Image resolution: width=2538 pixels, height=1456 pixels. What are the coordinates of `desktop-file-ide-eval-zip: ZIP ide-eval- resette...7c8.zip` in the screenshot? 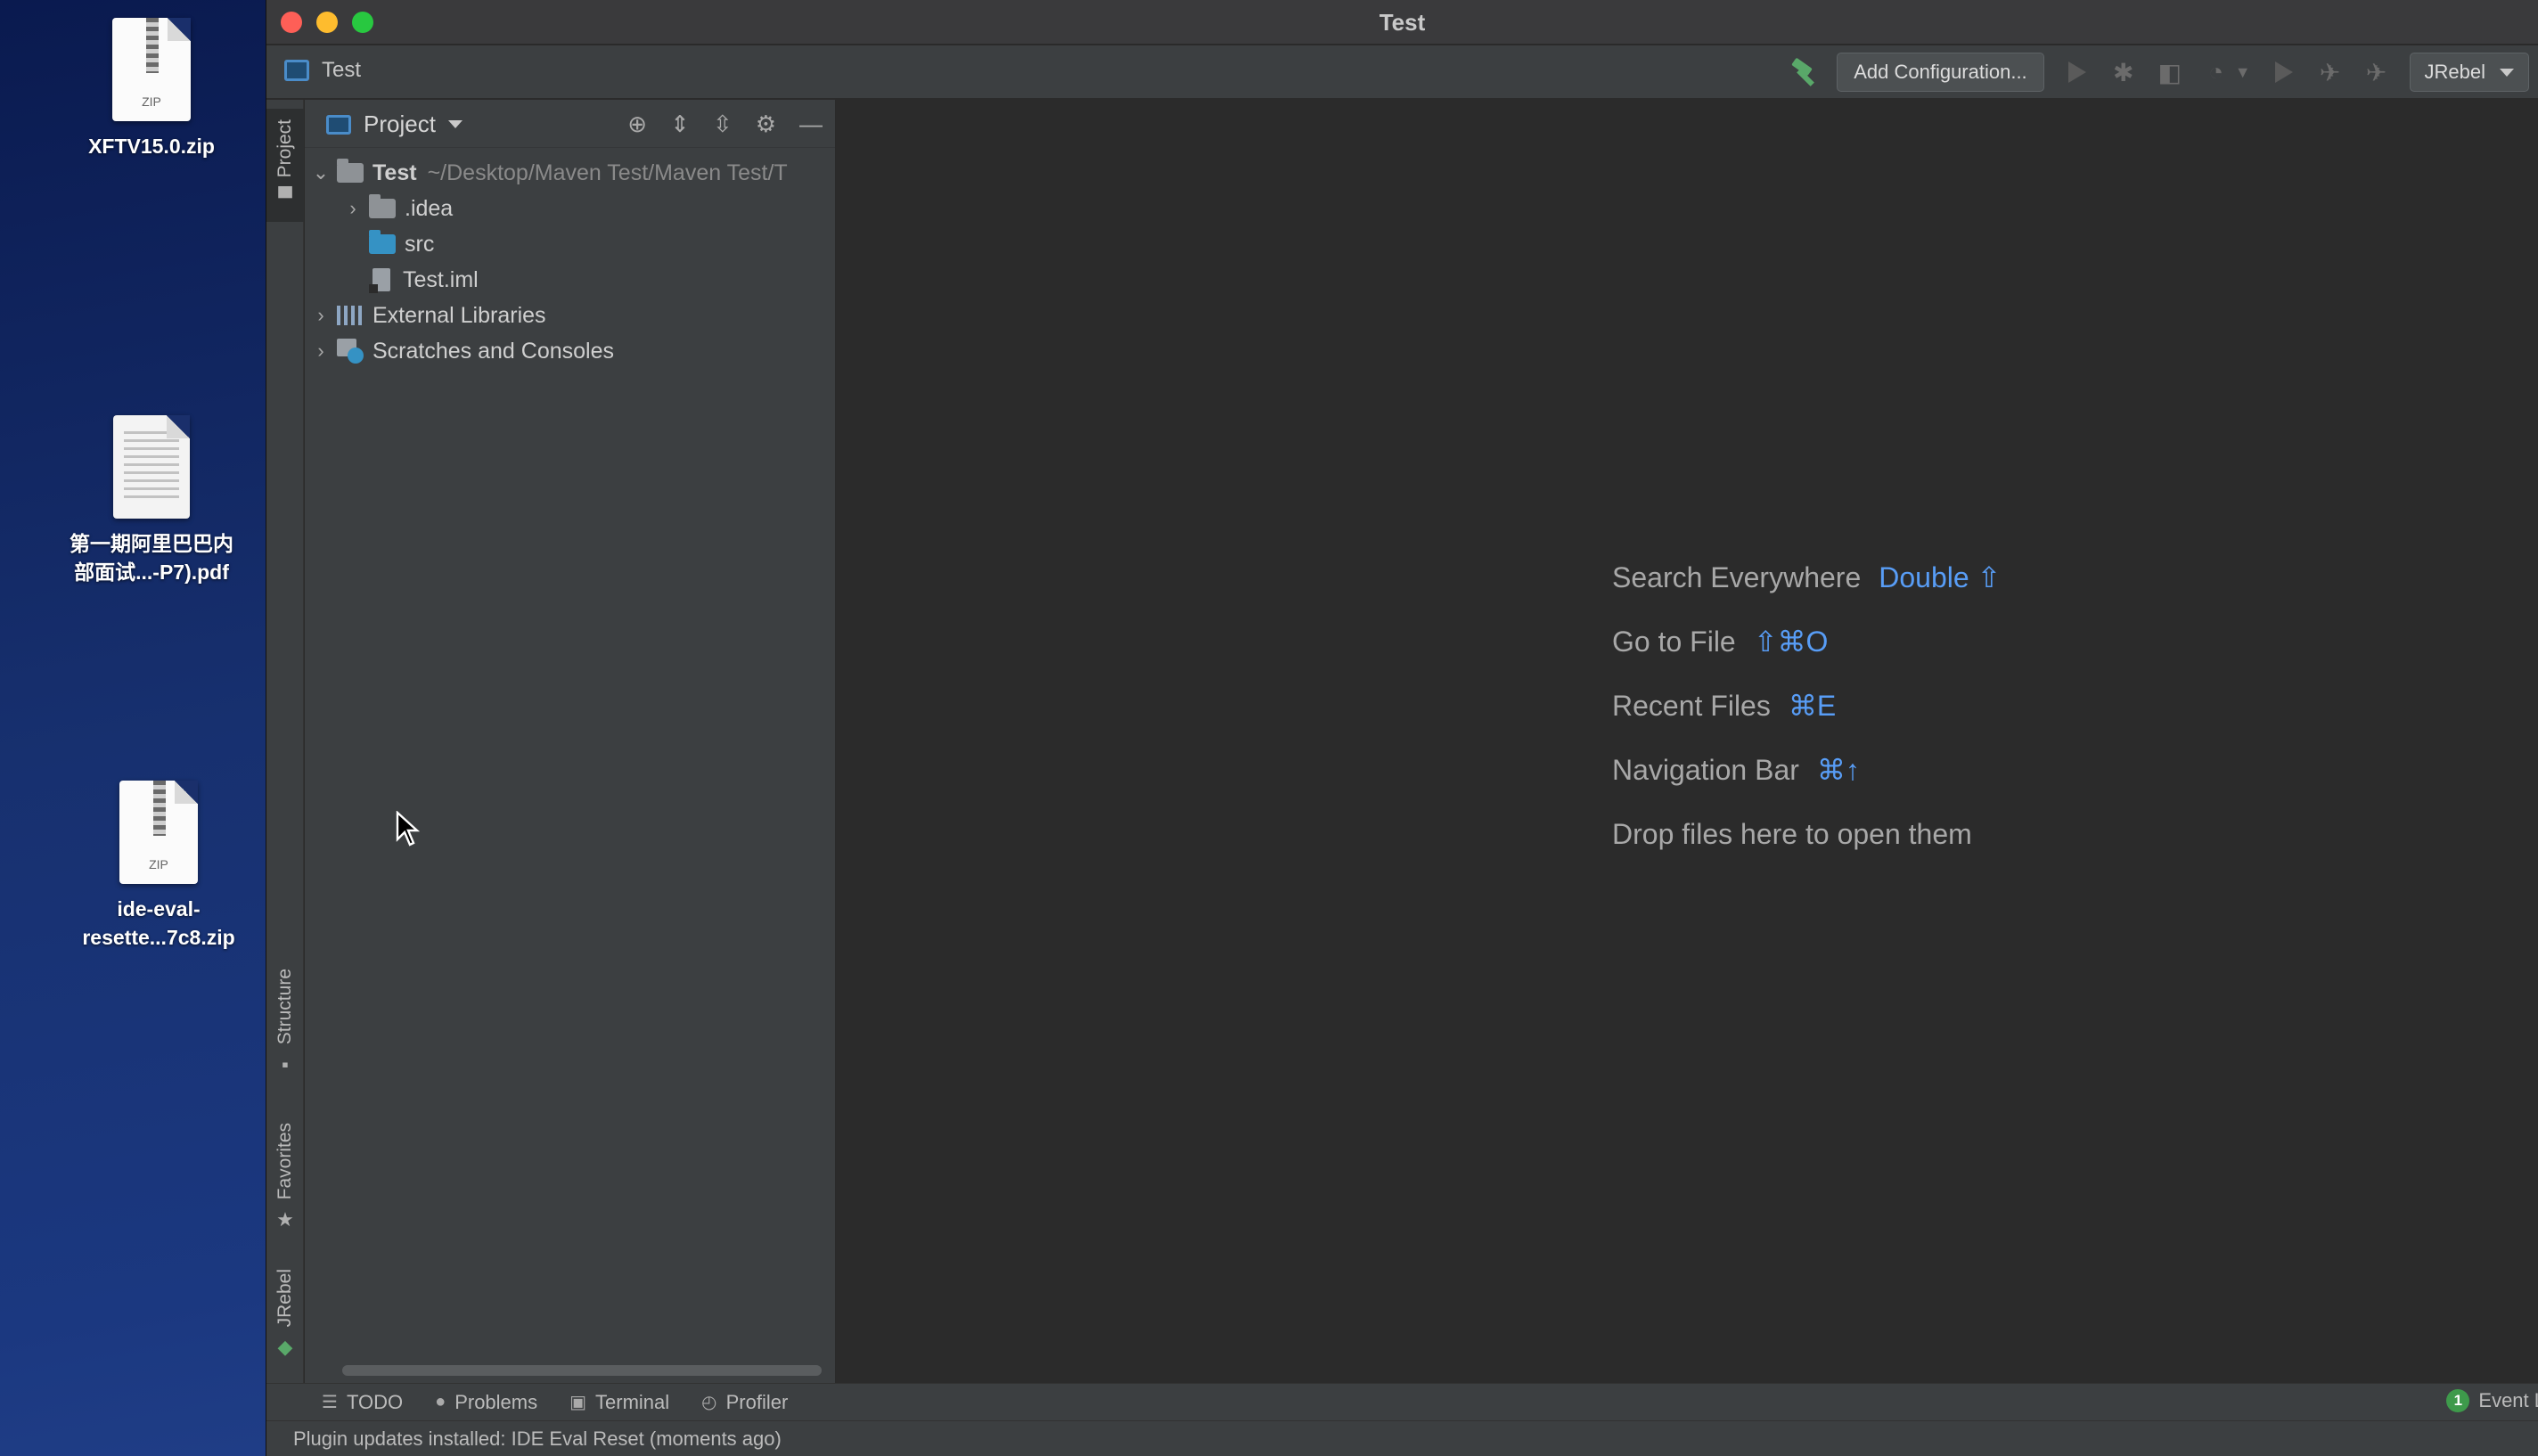 It's located at (158, 866).